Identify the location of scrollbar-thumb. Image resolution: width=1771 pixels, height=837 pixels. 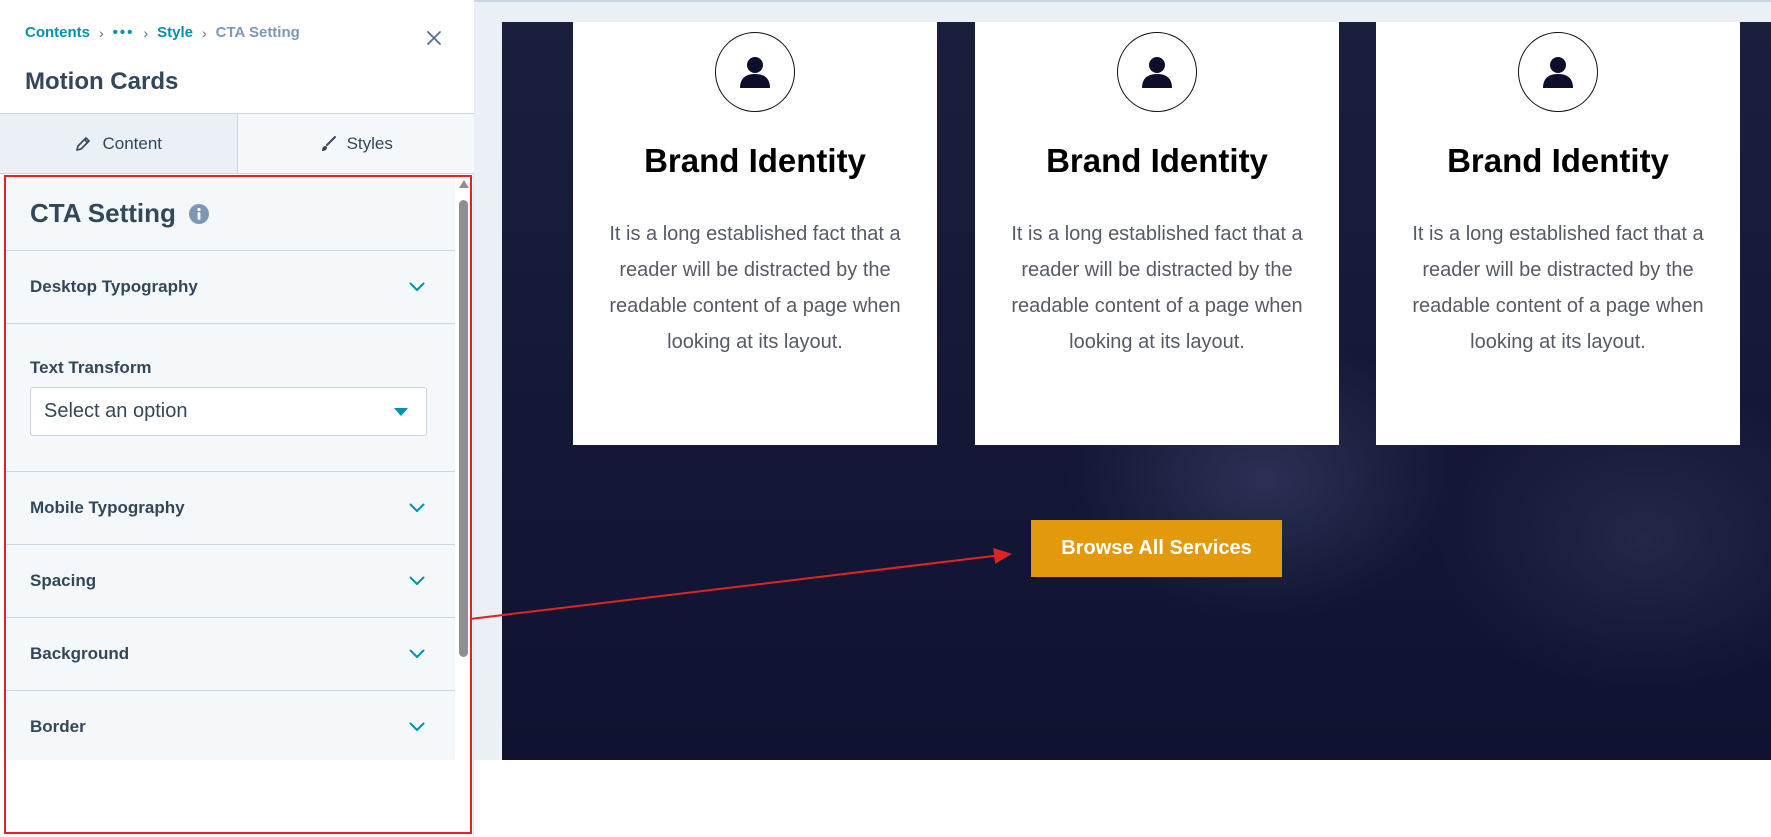
(463, 428).